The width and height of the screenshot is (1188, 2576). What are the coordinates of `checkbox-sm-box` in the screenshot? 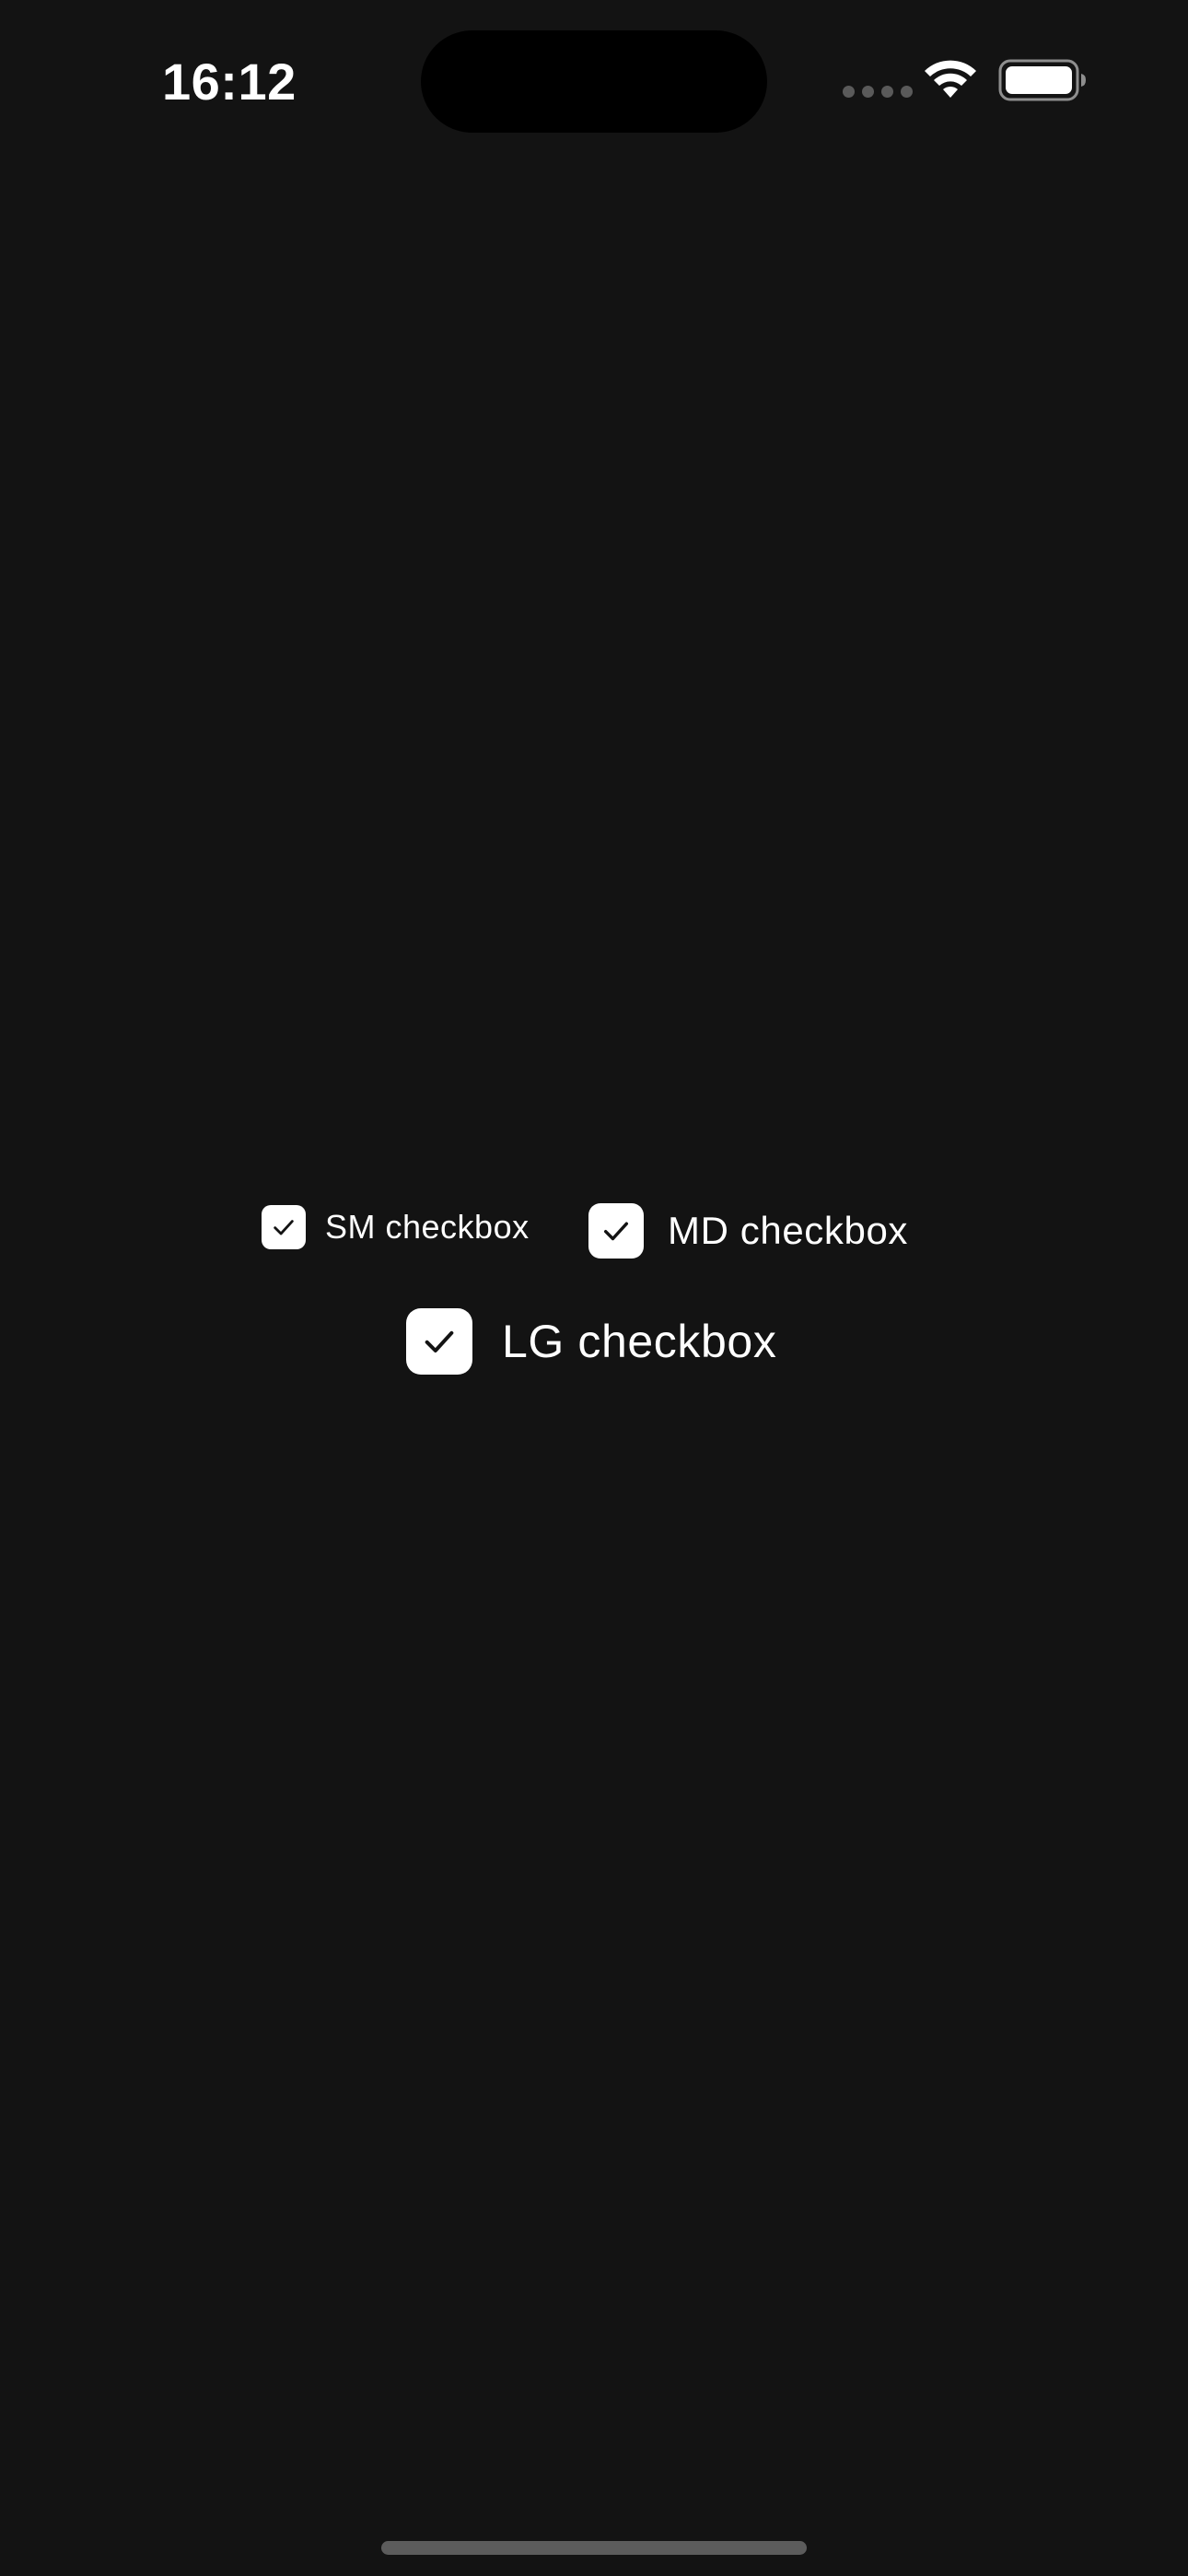 It's located at (284, 1227).